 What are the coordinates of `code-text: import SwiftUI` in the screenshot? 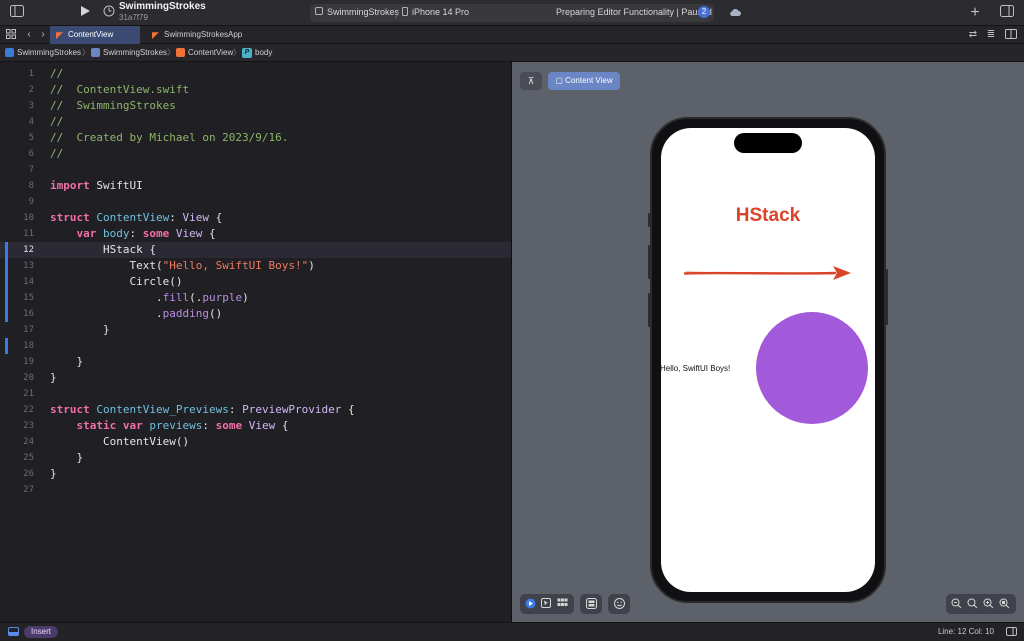 It's located at (96, 186).